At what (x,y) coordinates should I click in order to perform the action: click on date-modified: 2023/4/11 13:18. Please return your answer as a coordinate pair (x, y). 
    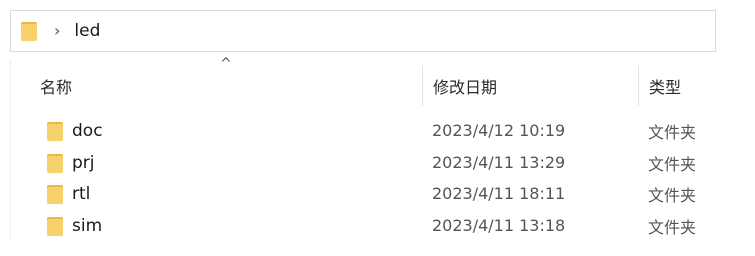
    Looking at the image, I should click on (499, 225).